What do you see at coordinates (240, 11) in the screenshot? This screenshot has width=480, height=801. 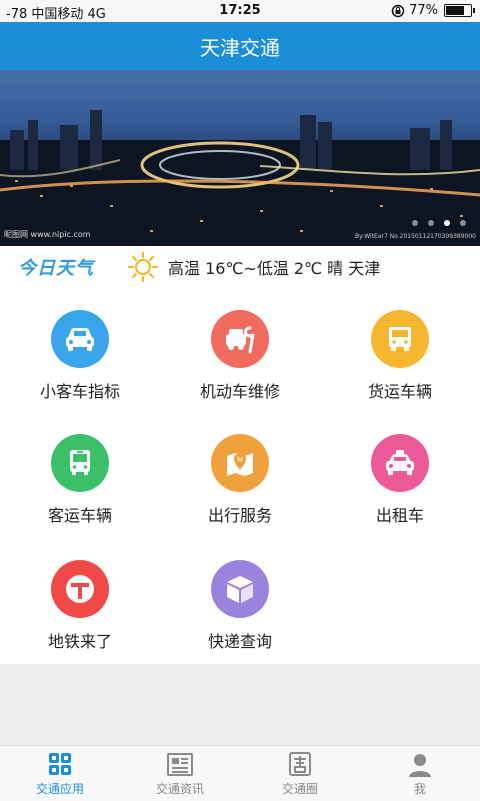 I see `status-bar: -78 中国移动 4G 17:25 77%` at bounding box center [240, 11].